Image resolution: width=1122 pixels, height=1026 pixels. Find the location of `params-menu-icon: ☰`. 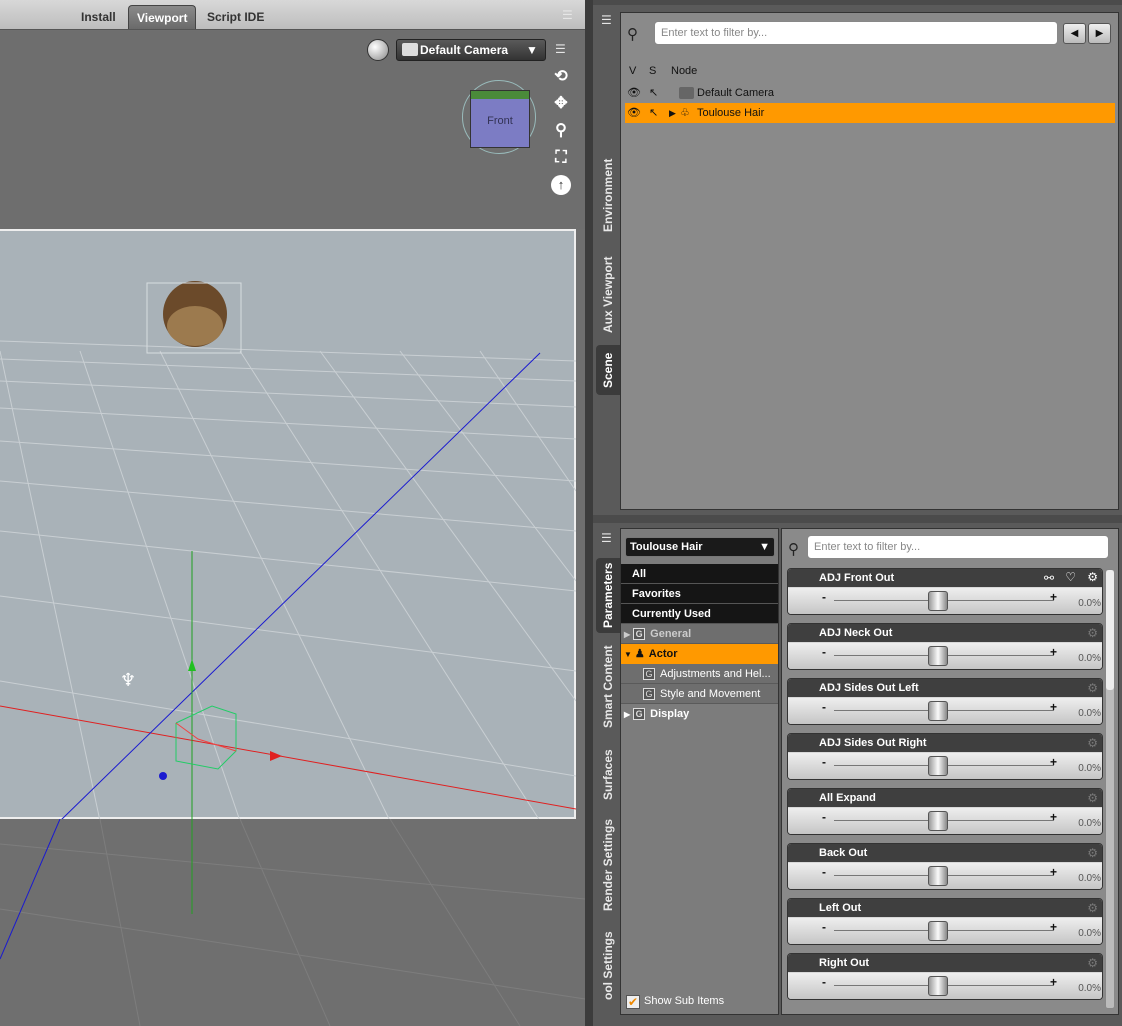

params-menu-icon: ☰ is located at coordinates (609, 538).